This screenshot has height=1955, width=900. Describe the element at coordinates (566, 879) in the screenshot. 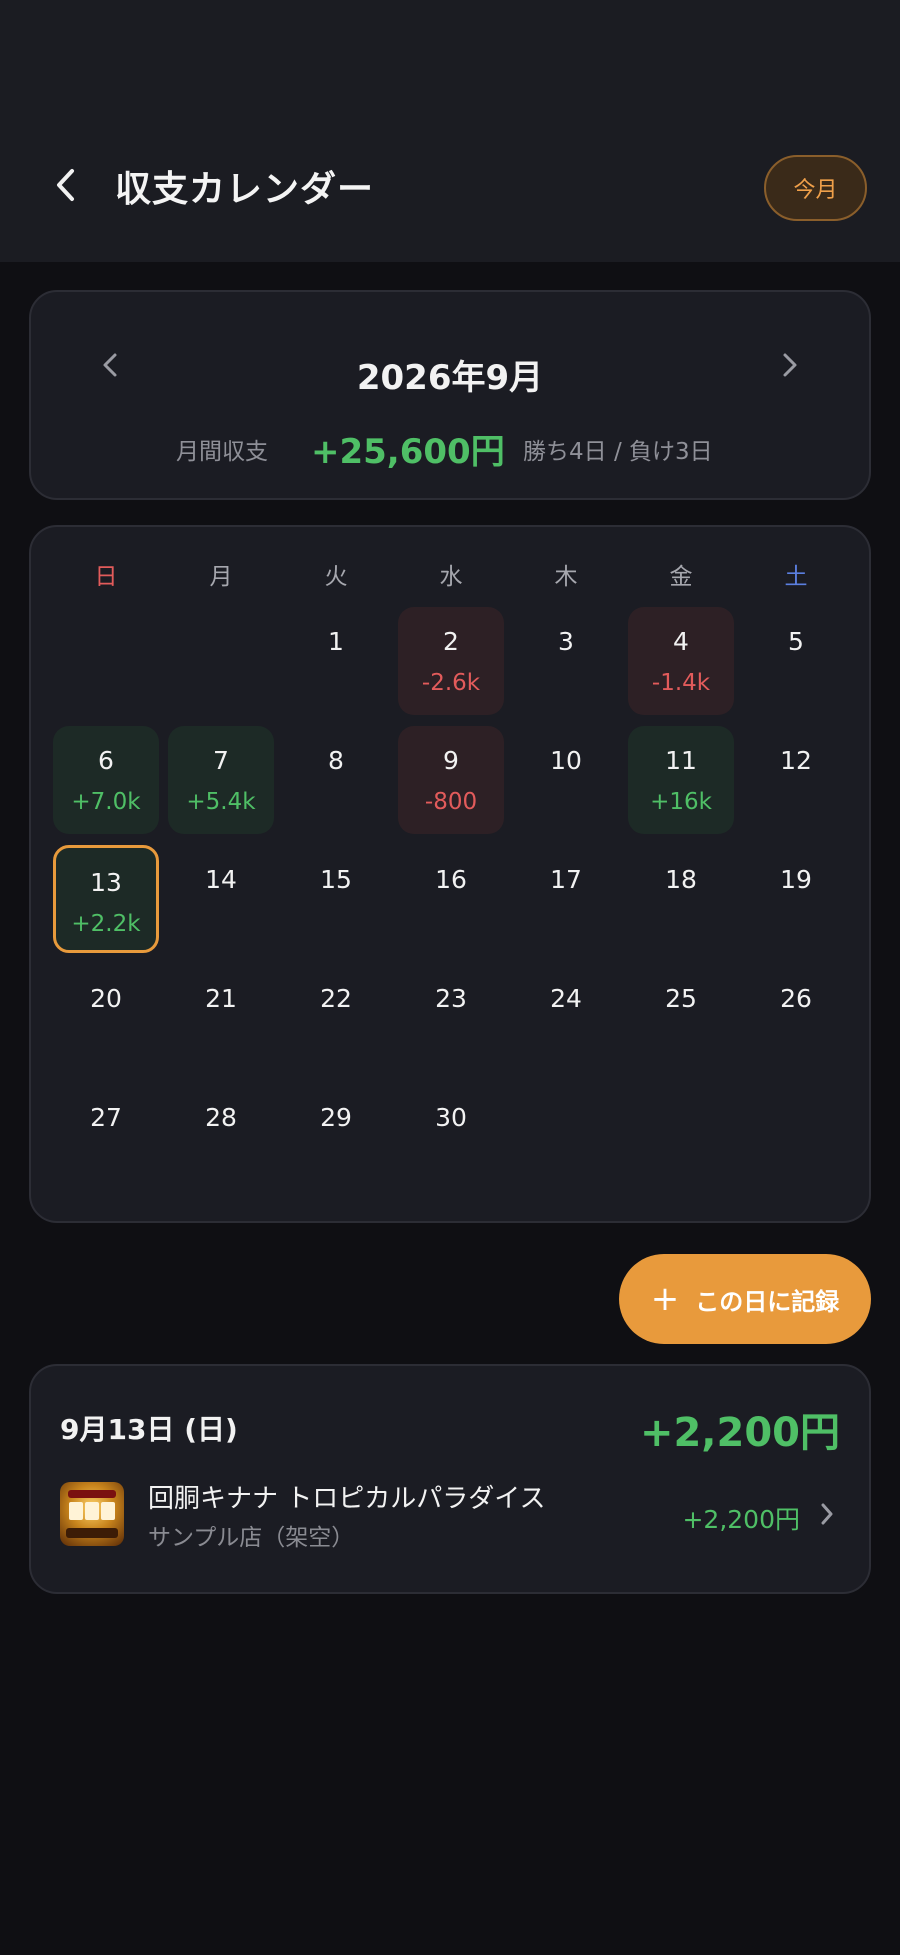

I see `day-number: 17` at that location.